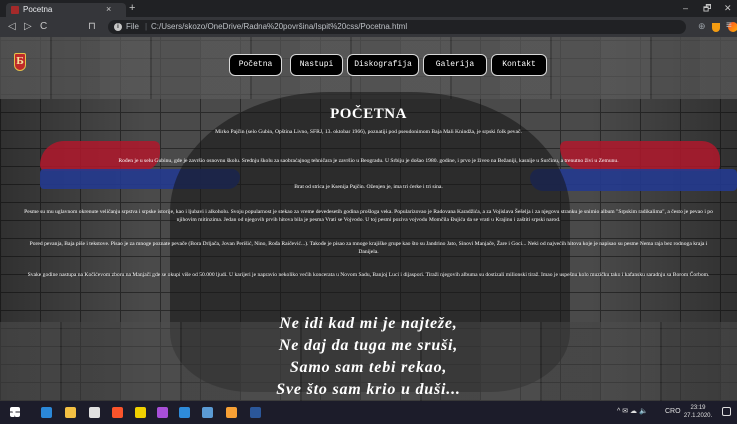 The height and width of the screenshot is (424, 737). I want to click on site-logo: Б, so click(20, 62).